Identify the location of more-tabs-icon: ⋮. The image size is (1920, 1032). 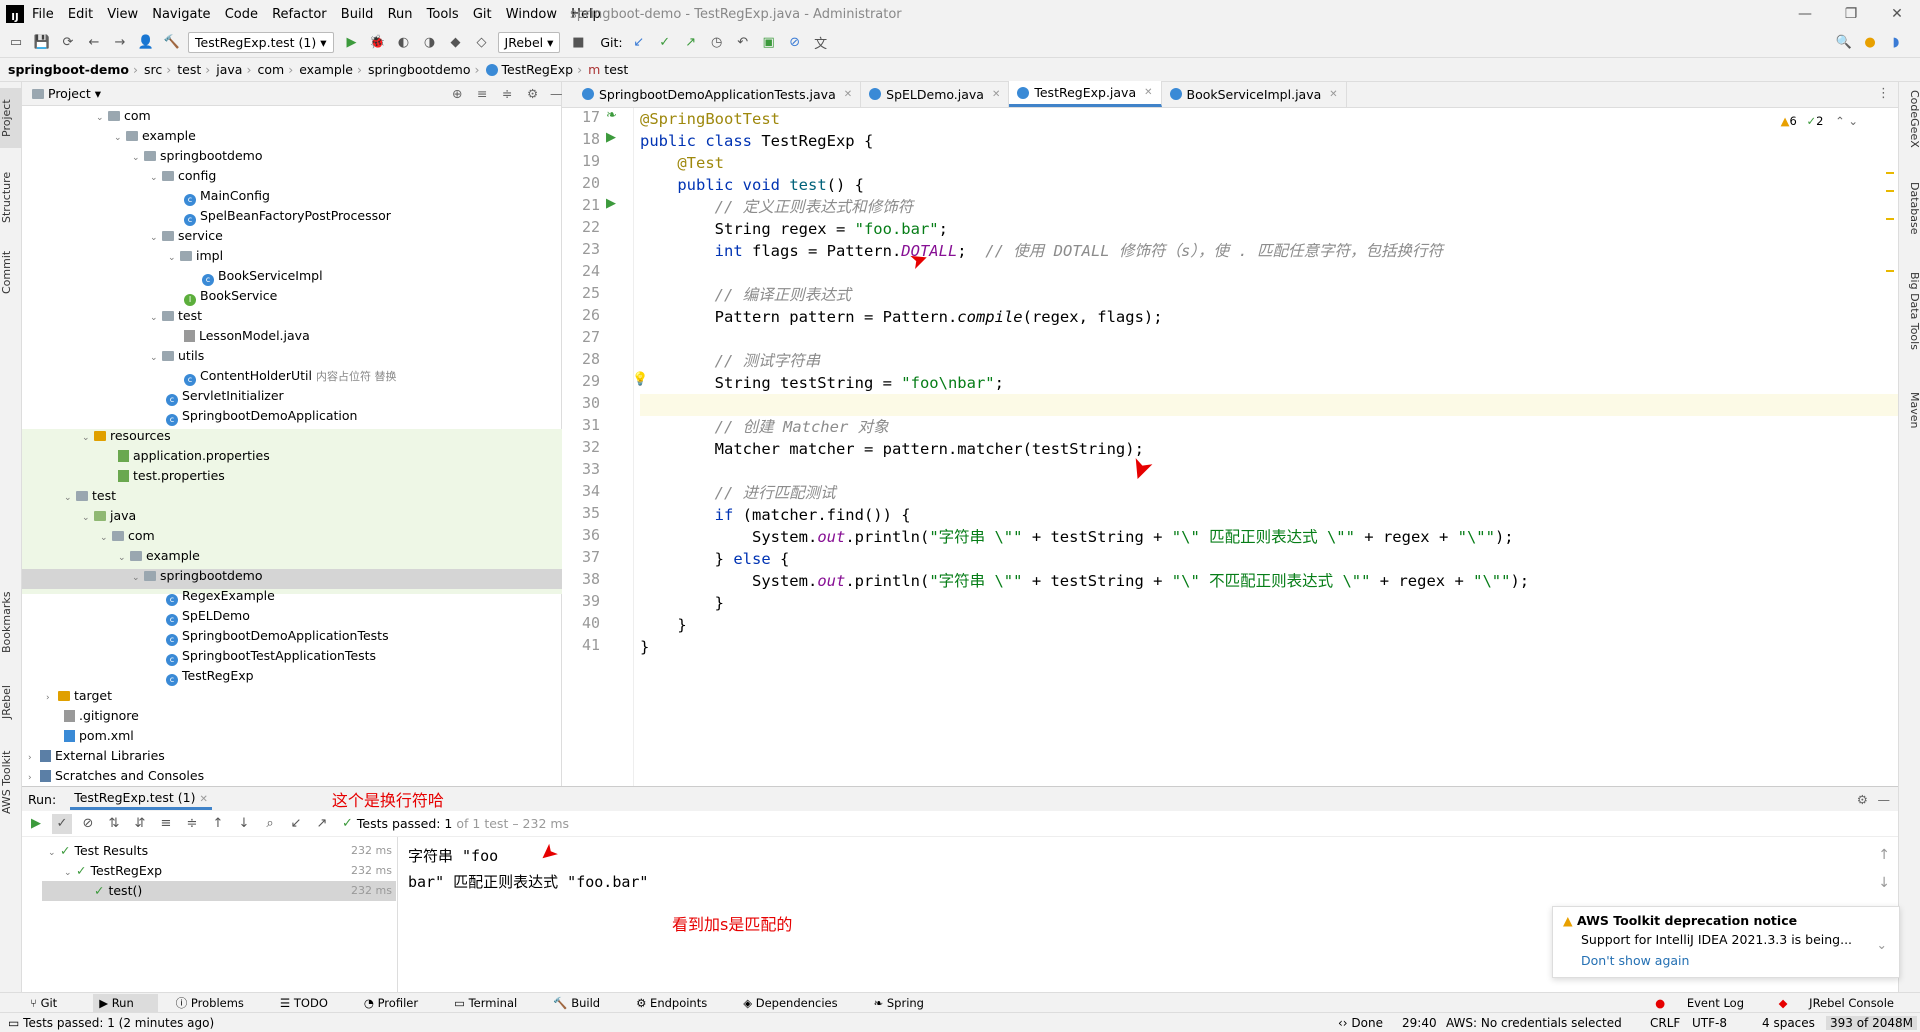
(1883, 93).